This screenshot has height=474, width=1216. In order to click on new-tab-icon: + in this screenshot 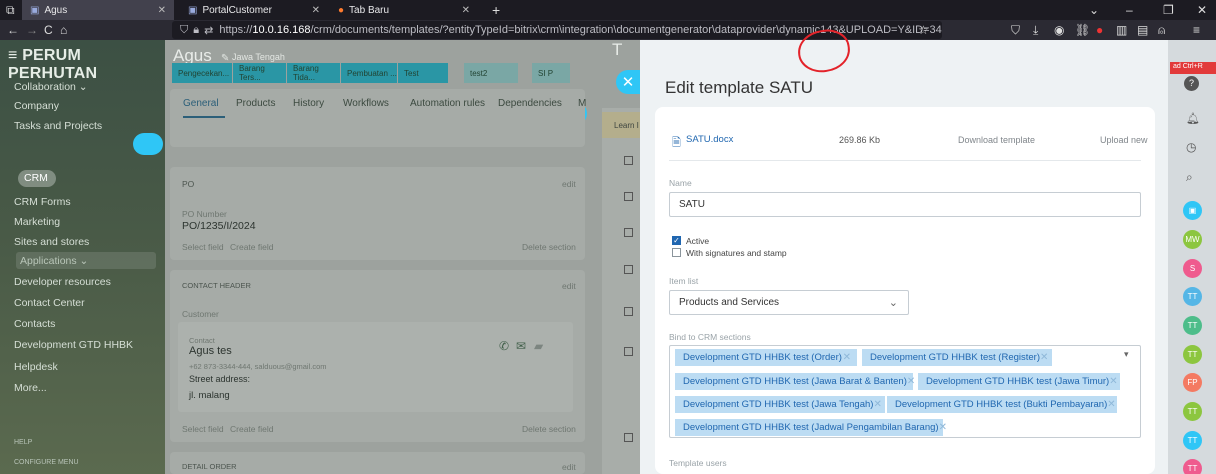, I will do `click(496, 10)`.